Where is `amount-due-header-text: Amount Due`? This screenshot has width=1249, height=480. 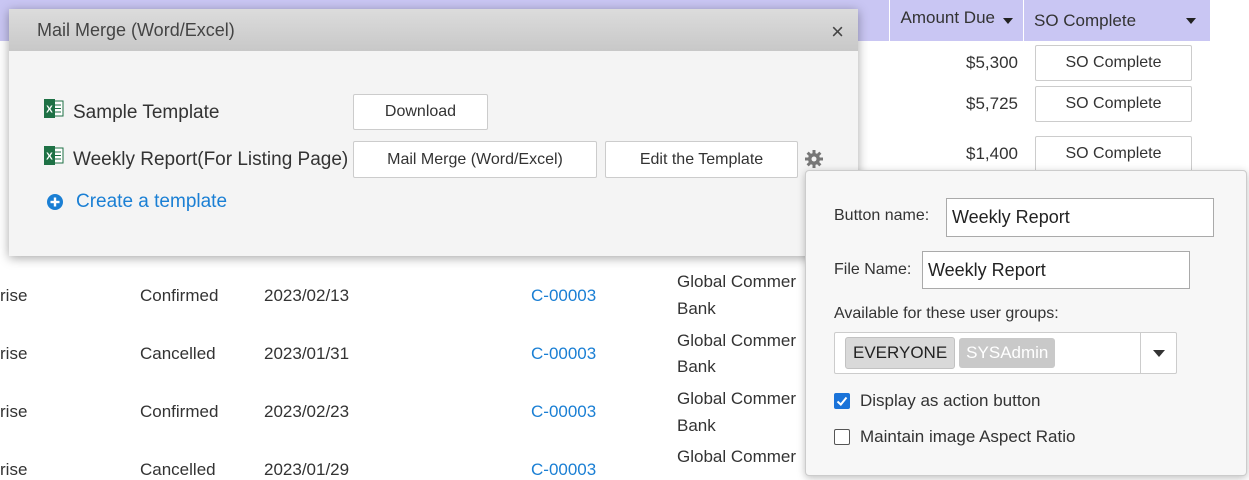
amount-due-header-text: Amount Due is located at coordinates (948, 17).